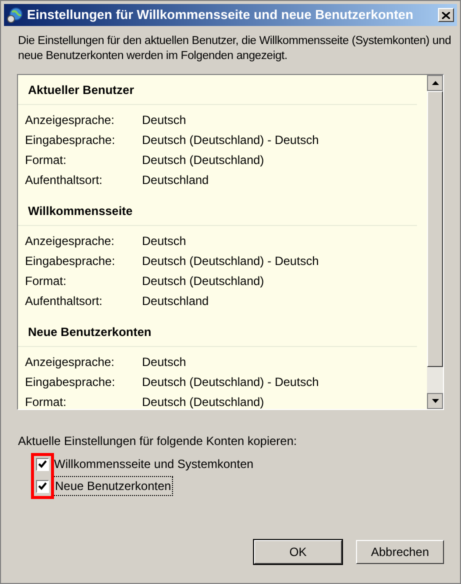  Describe the element at coordinates (217, 92) in the screenshot. I see `section-heading: Aktueller Benutzer` at that location.